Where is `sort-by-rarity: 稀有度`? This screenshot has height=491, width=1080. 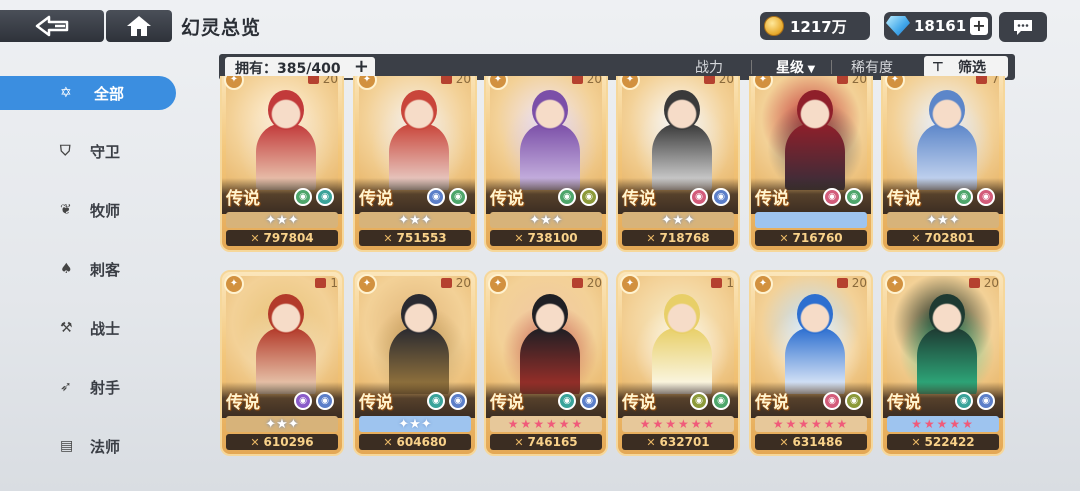 sort-by-rarity: 稀有度 is located at coordinates (872, 67).